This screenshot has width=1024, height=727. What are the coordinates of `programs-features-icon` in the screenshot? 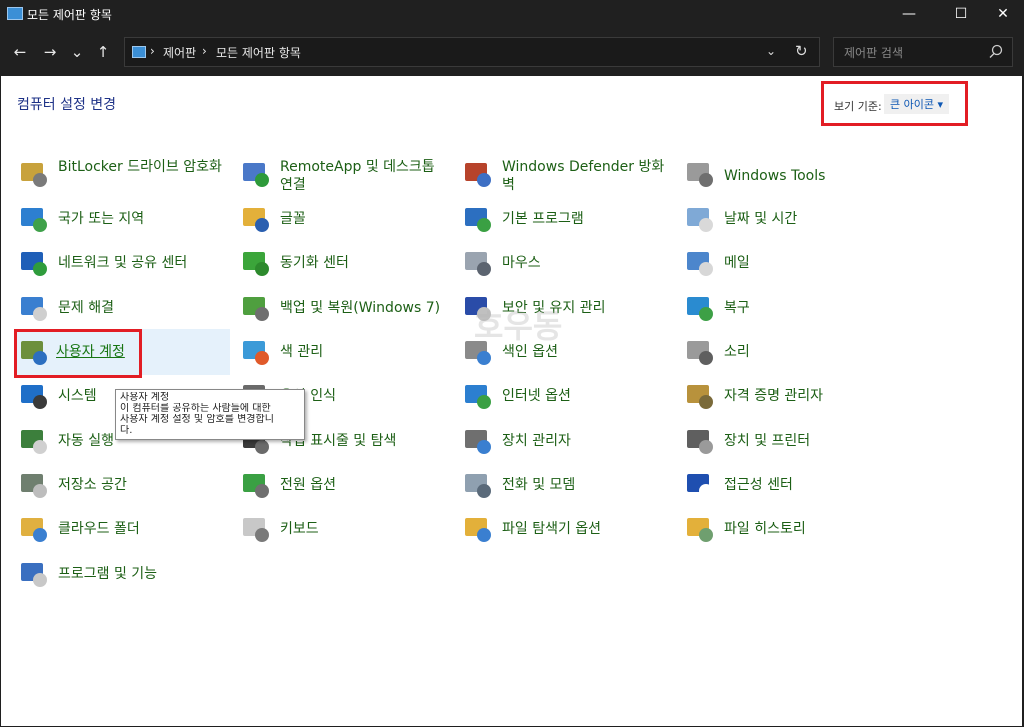 It's located at (34, 575).